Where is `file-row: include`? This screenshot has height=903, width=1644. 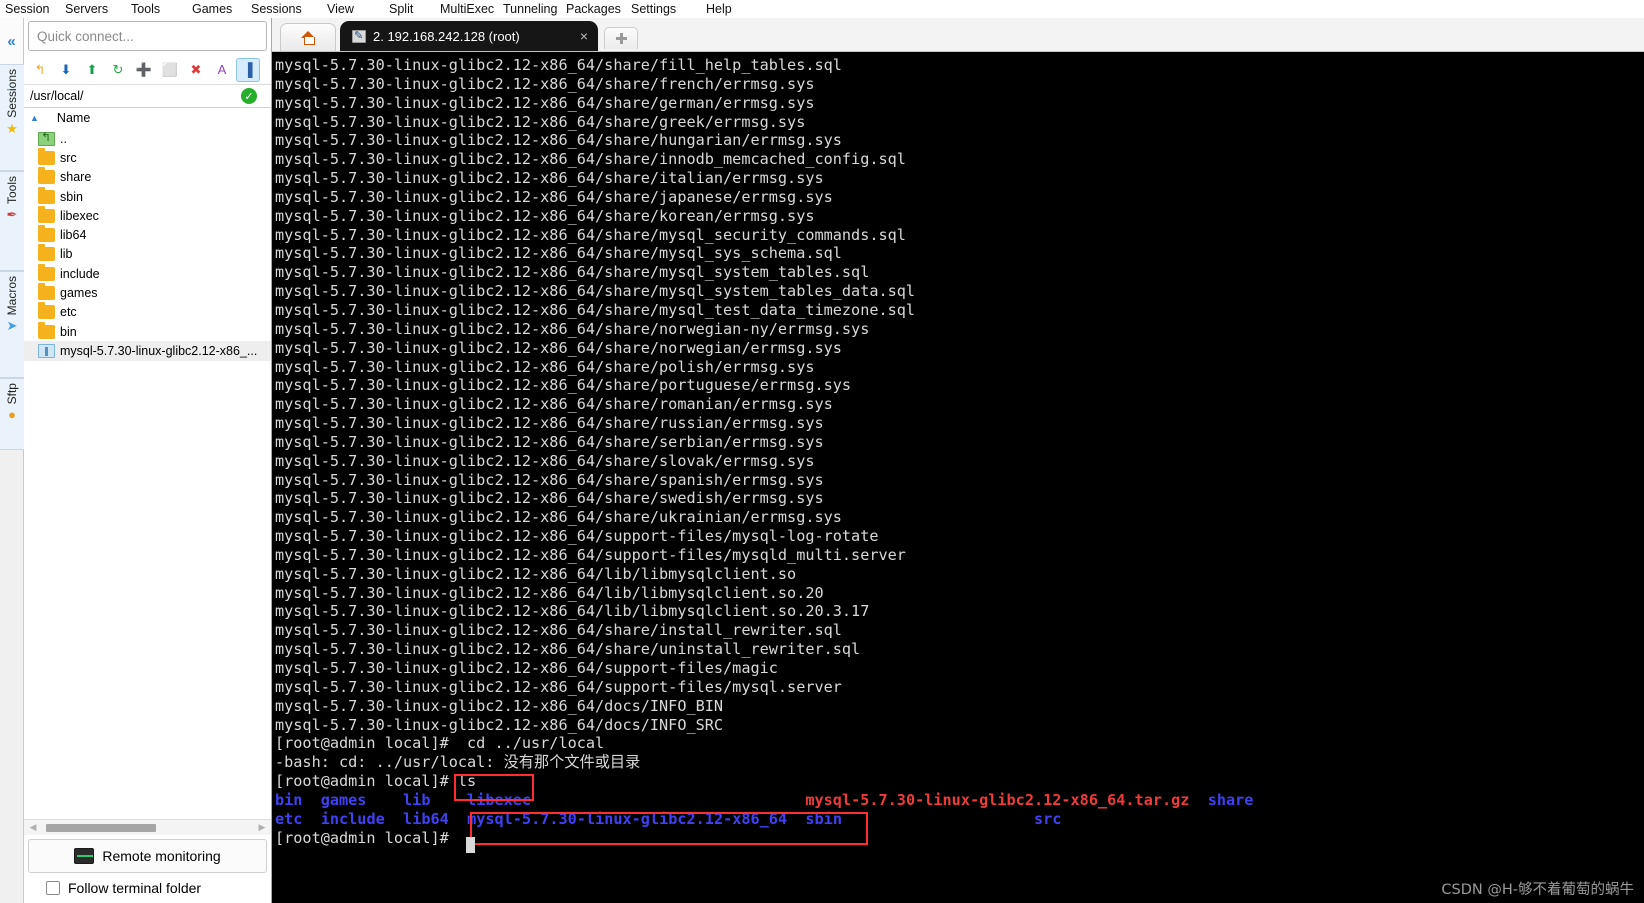
file-row: include is located at coordinates (147, 273).